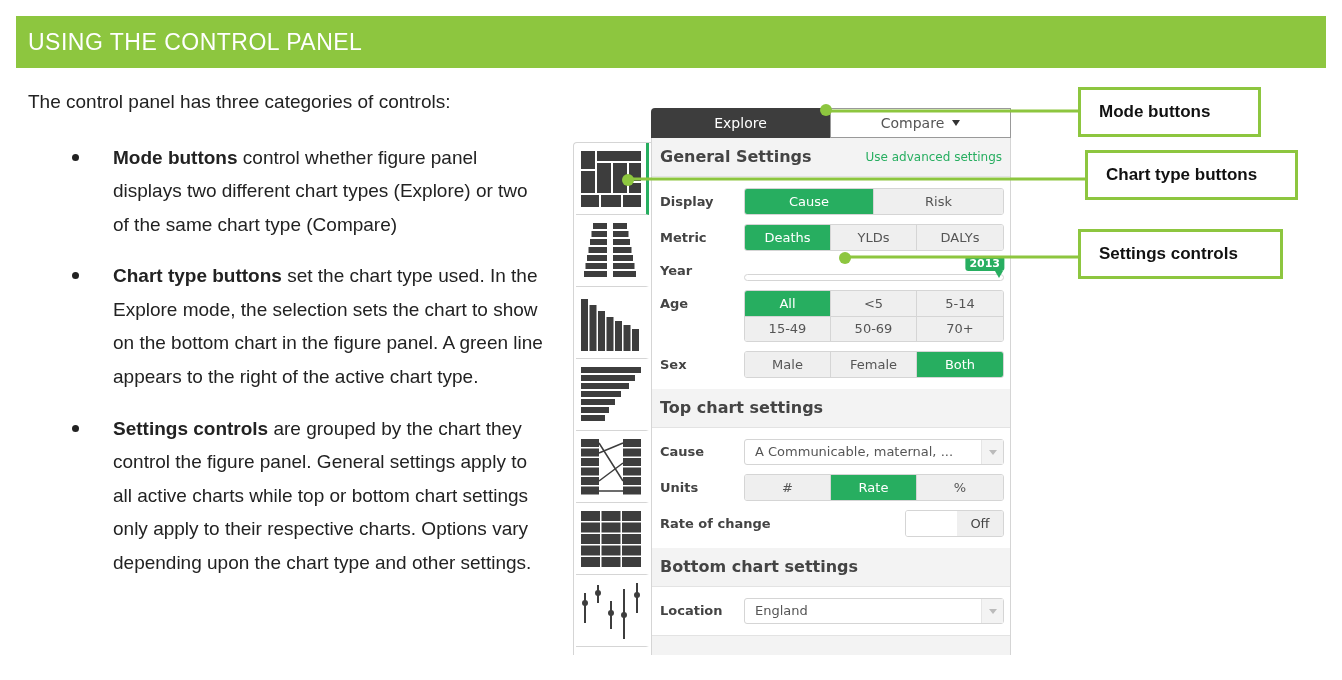  What do you see at coordinates (240, 102) in the screenshot?
I see `intro-text: The control panel has three categories of controls:` at bounding box center [240, 102].